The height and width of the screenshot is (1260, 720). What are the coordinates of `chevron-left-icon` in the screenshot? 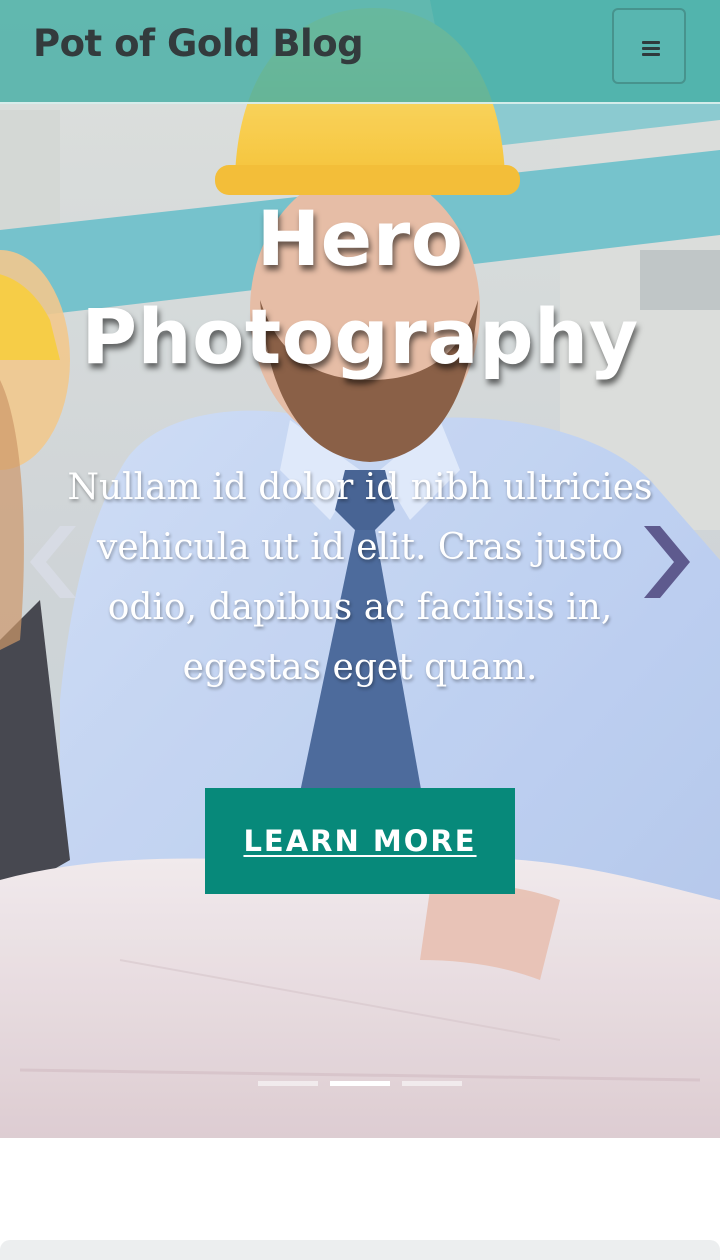 It's located at (53, 562).